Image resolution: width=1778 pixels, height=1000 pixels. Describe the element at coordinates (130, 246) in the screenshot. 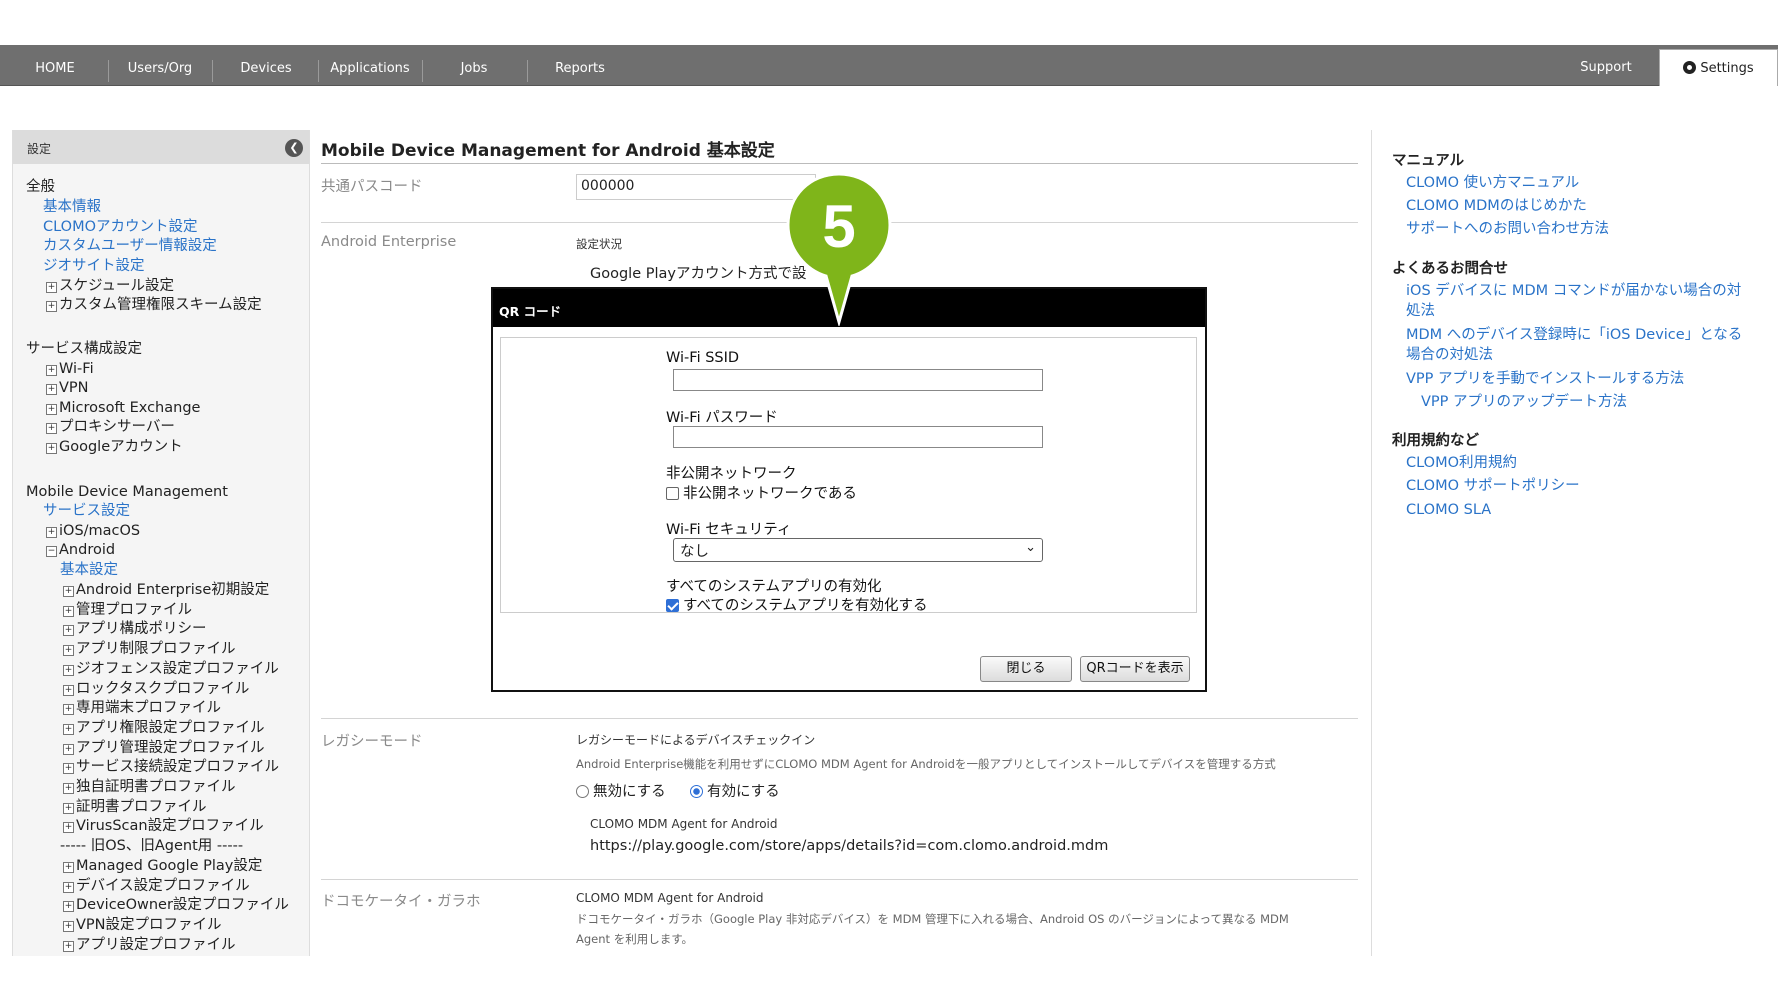

I see `sidebar-item-custom-user-info: カスタムユーザー情報設定` at that location.